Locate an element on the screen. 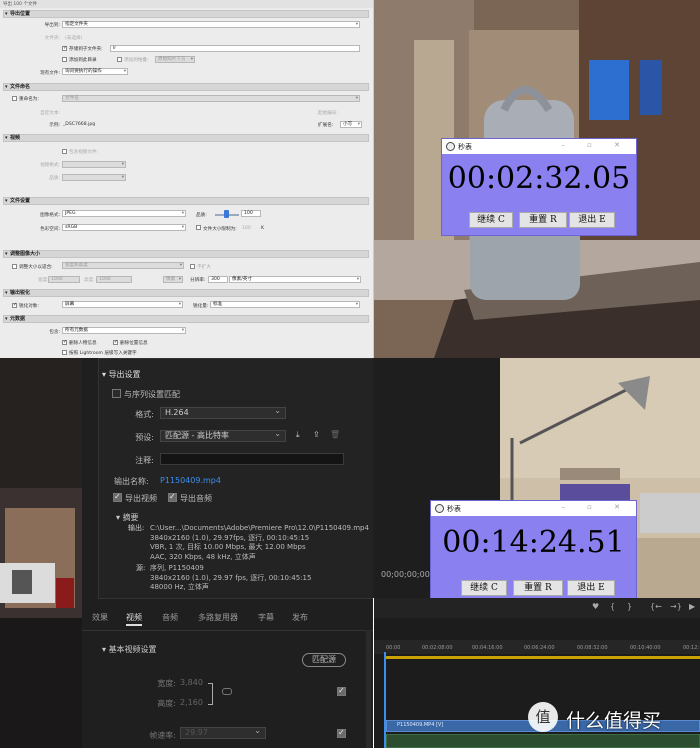 The height and width of the screenshot is (748, 700). delete-preset-icon: 🗑 is located at coordinates (335, 434).